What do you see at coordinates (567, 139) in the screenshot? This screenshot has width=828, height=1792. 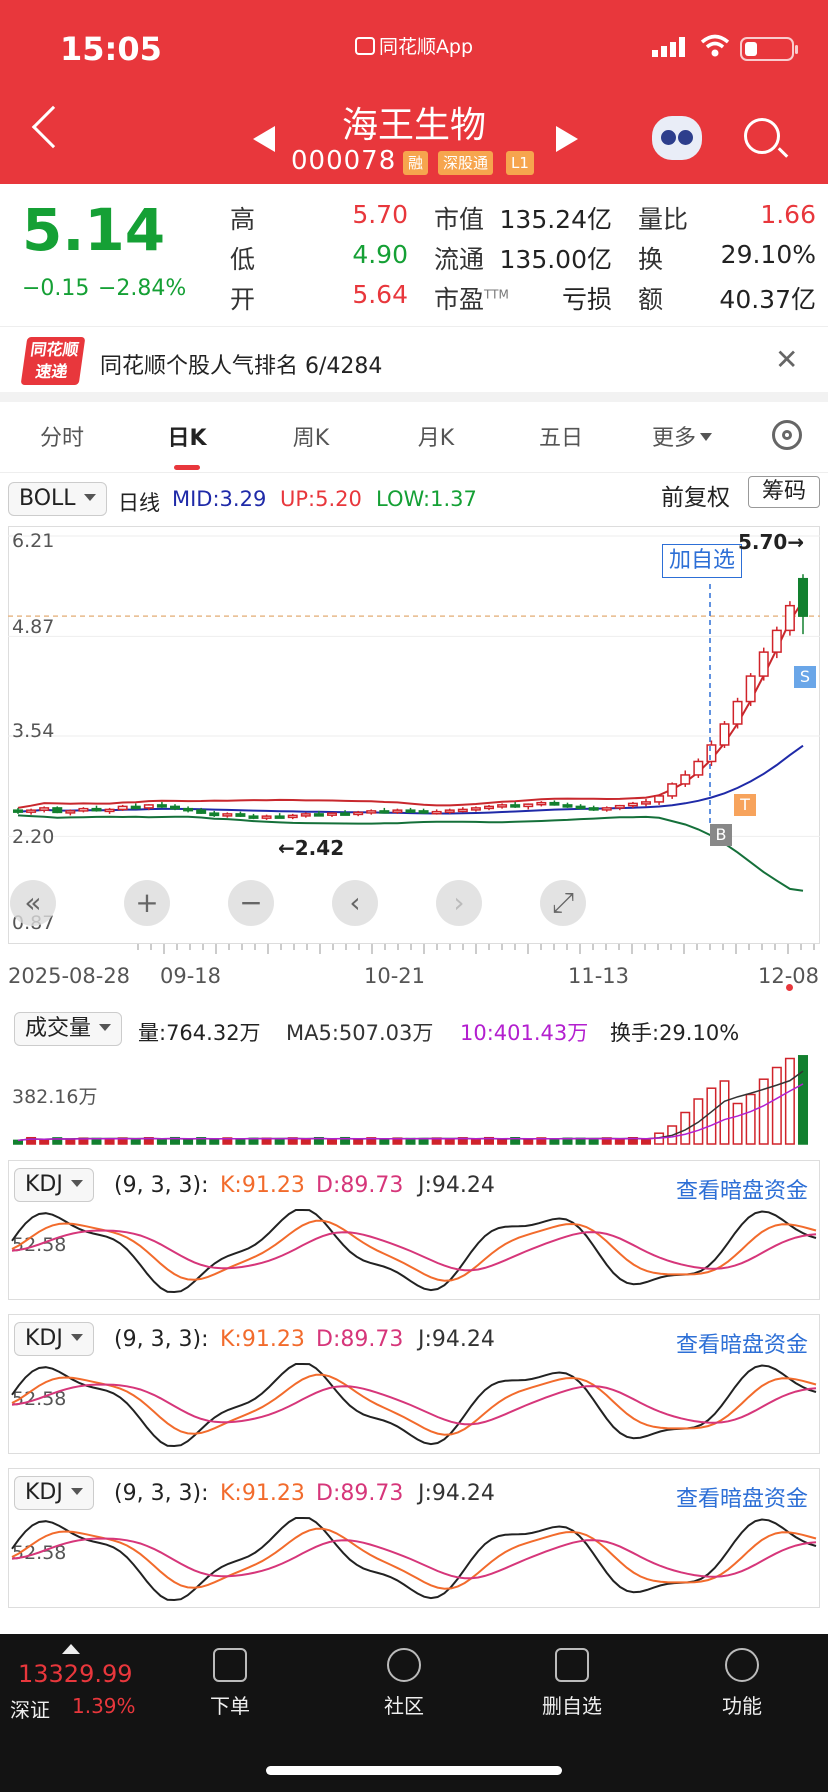 I see `next-stock-icon` at bounding box center [567, 139].